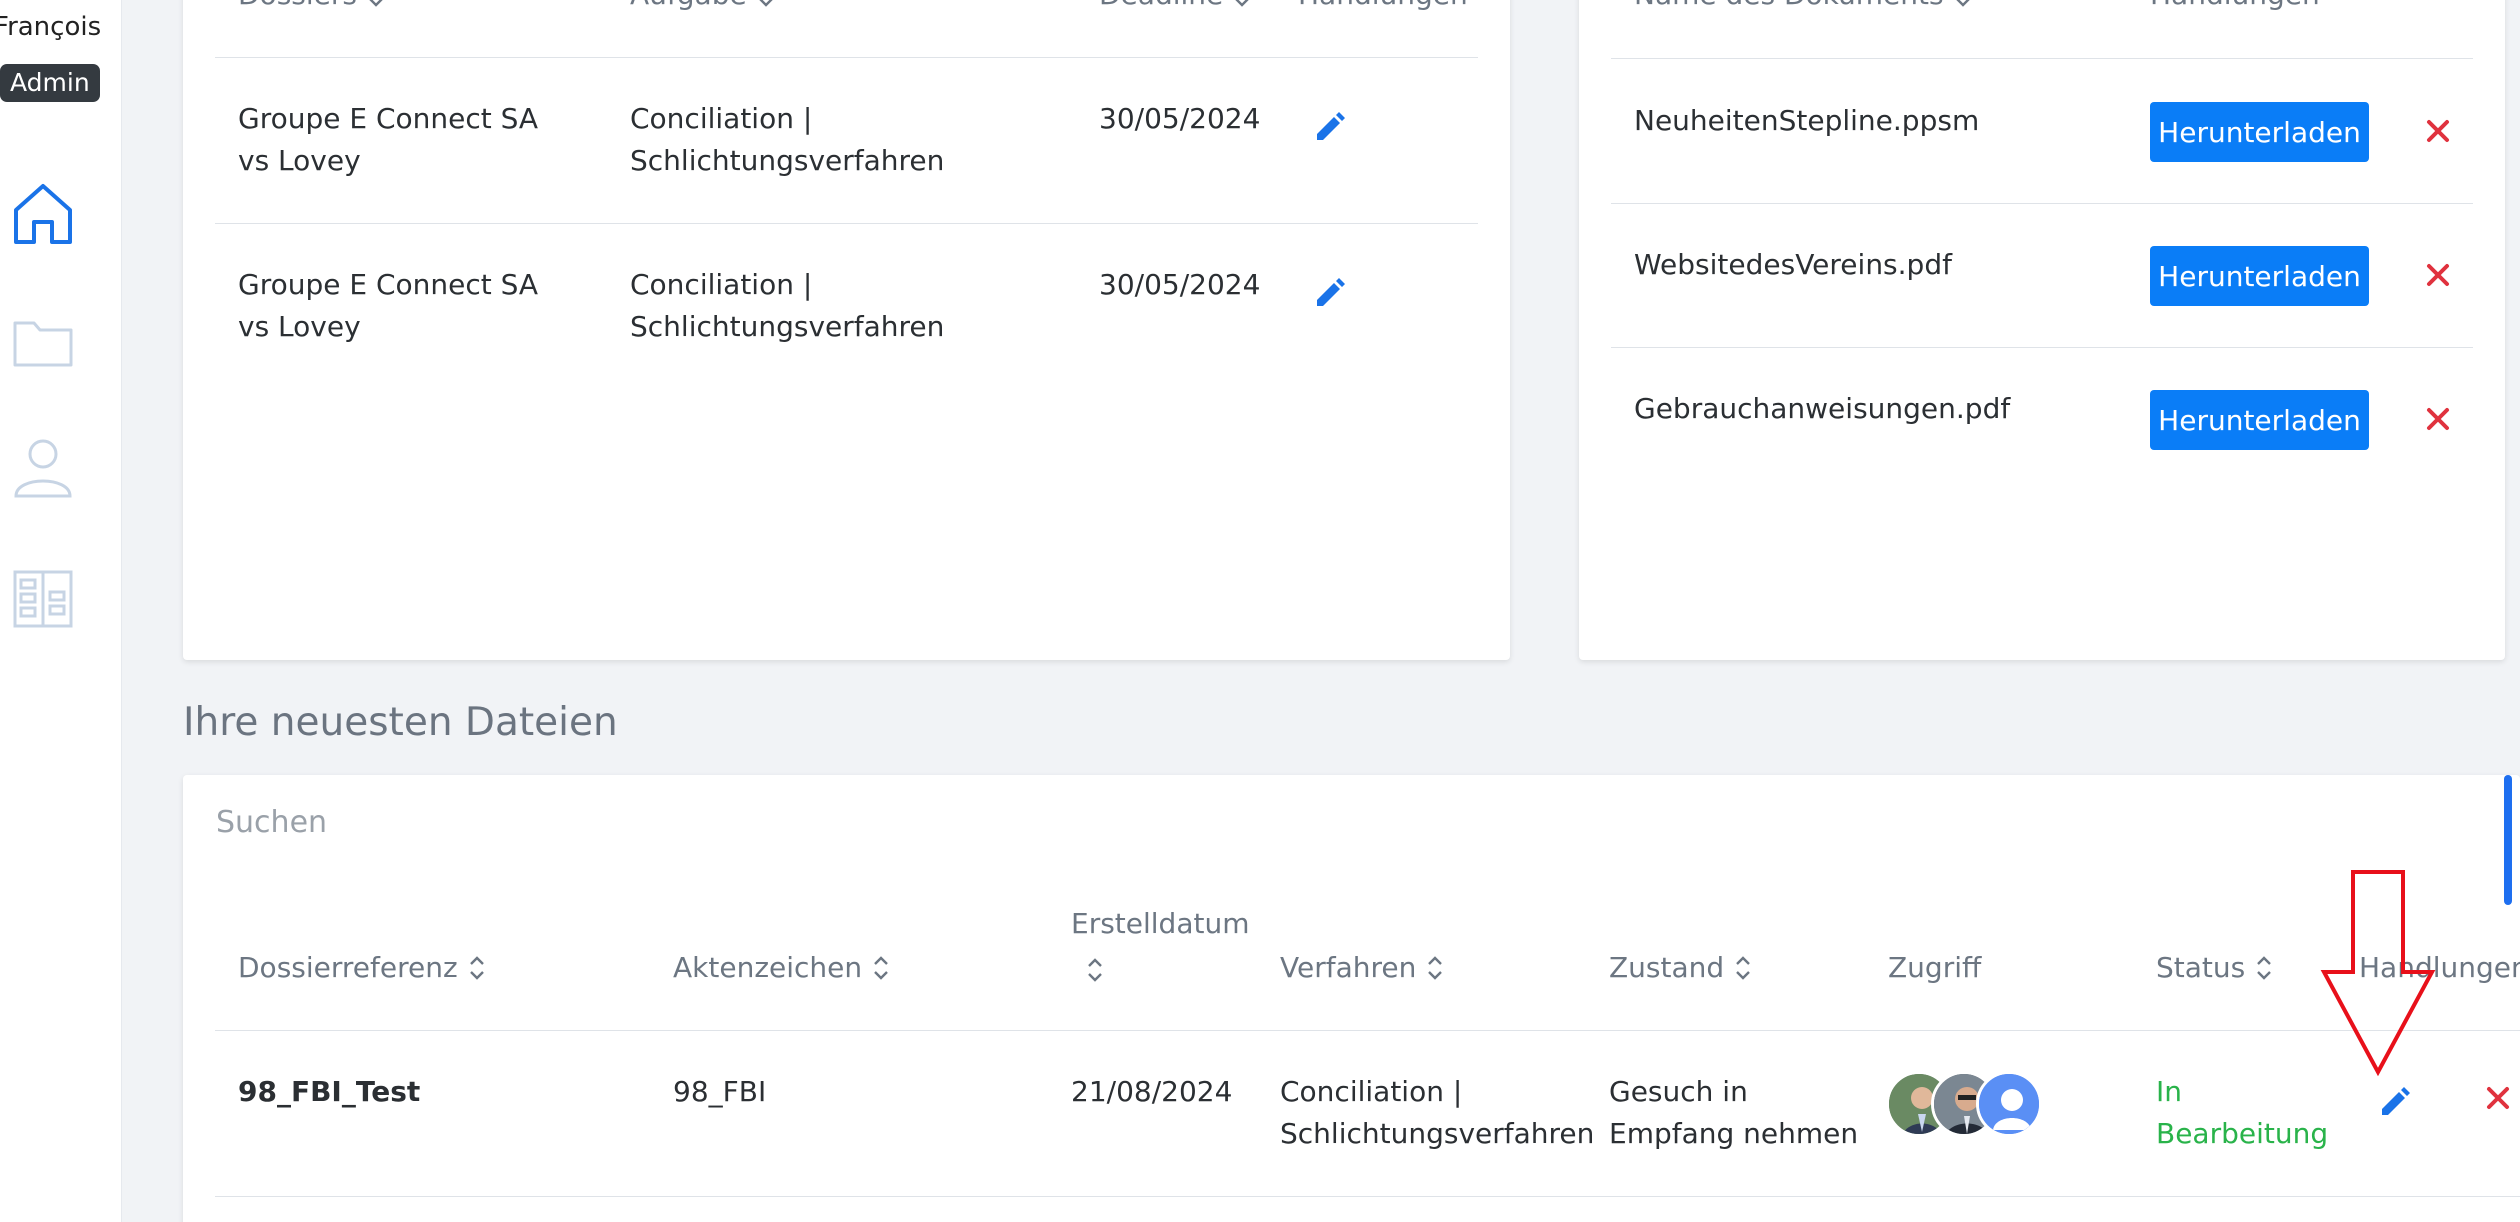 This screenshot has width=2520, height=1222. I want to click on file-number: 98_FBI, so click(720, 1091).